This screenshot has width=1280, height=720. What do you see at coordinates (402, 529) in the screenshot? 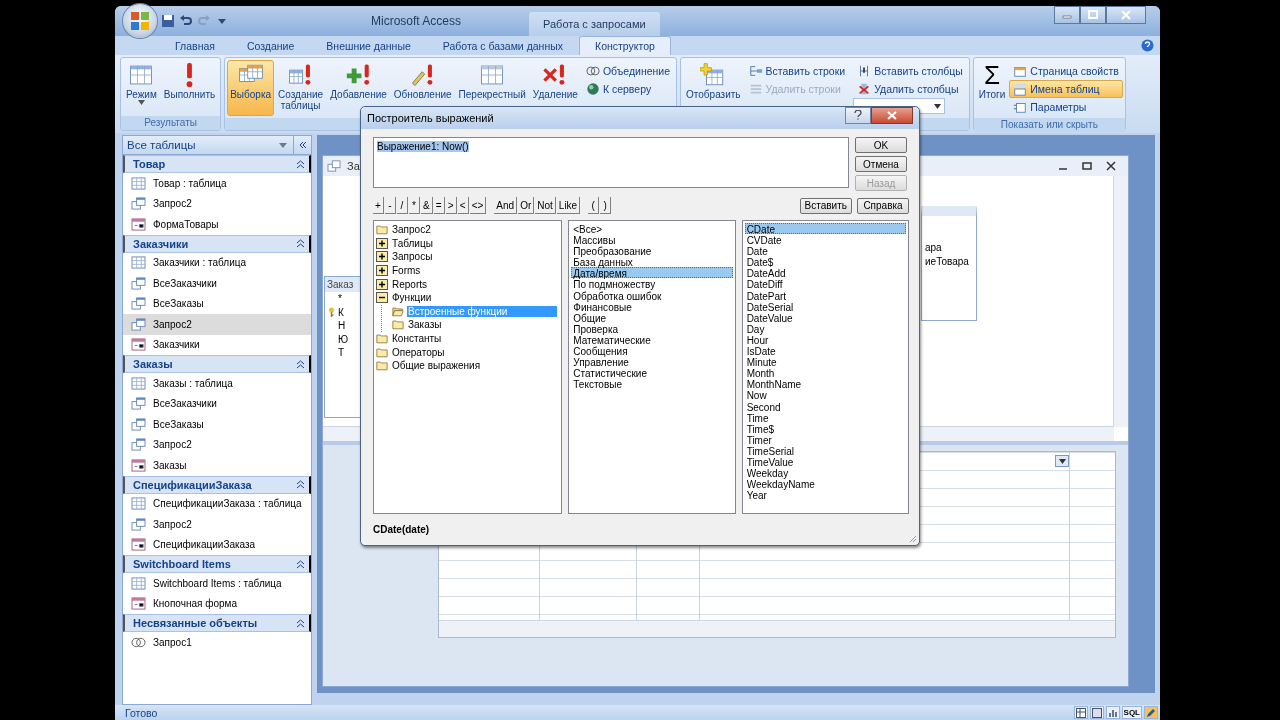
I see `syntax-text: CDate(date)` at bounding box center [402, 529].